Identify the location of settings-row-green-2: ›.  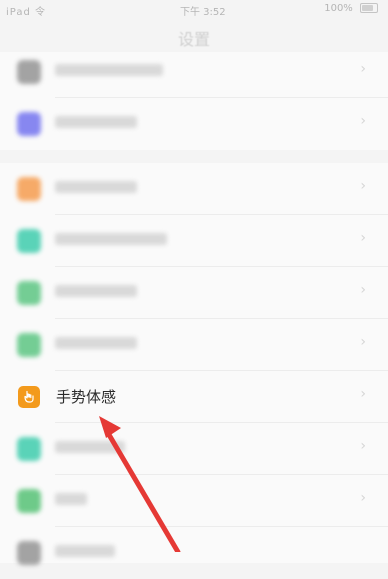
(194, 345).